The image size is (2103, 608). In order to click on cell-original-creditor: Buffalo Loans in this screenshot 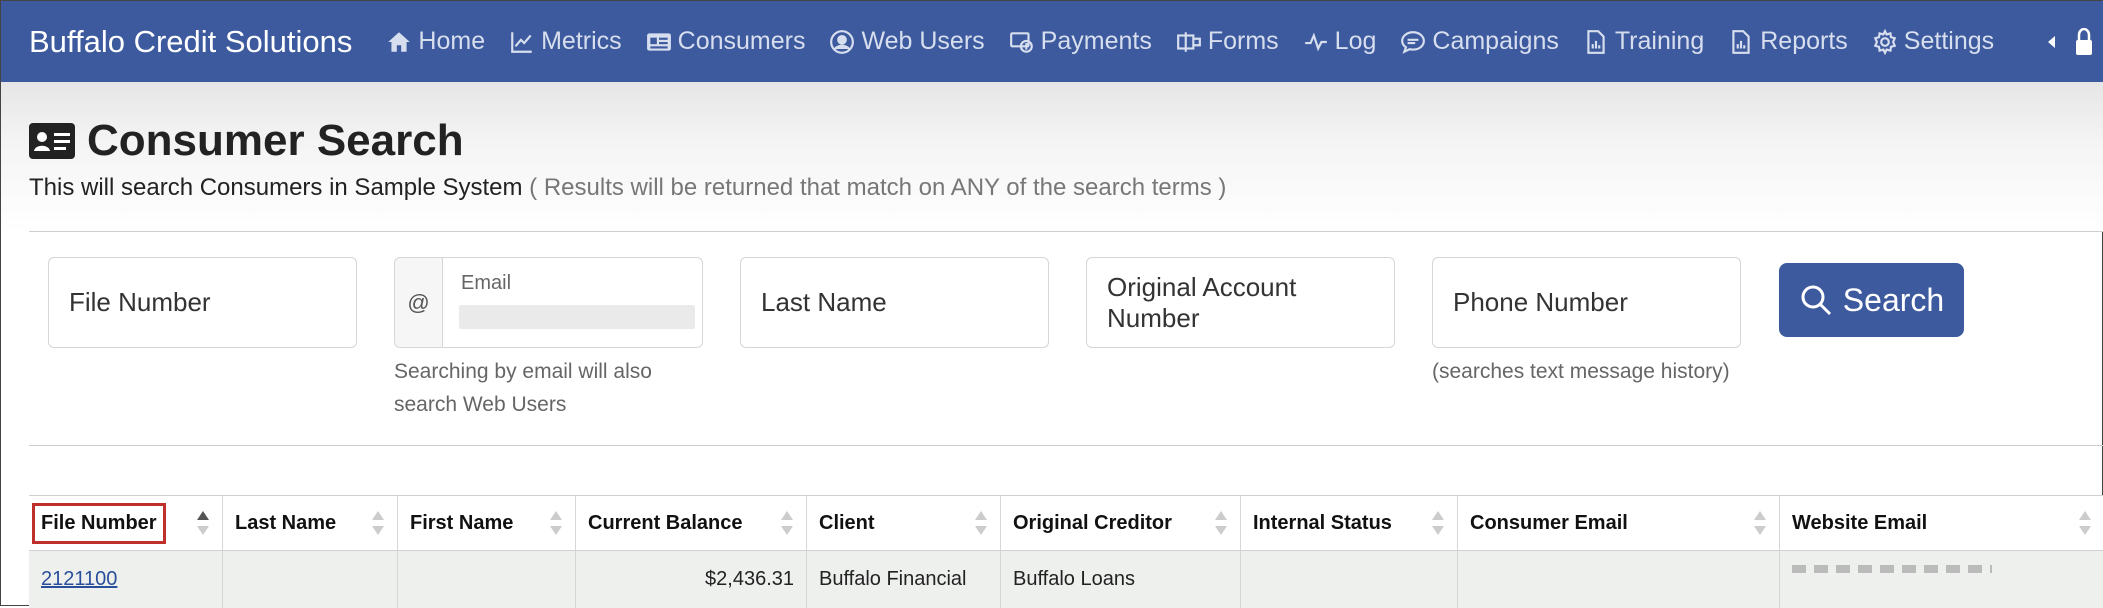, I will do `click(1121, 579)`.